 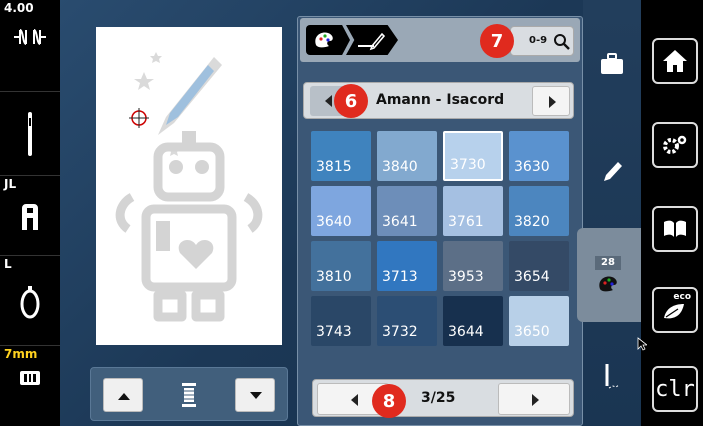 What do you see at coordinates (532, 277) in the screenshot?
I see `color-swatch-code: 3654` at bounding box center [532, 277].